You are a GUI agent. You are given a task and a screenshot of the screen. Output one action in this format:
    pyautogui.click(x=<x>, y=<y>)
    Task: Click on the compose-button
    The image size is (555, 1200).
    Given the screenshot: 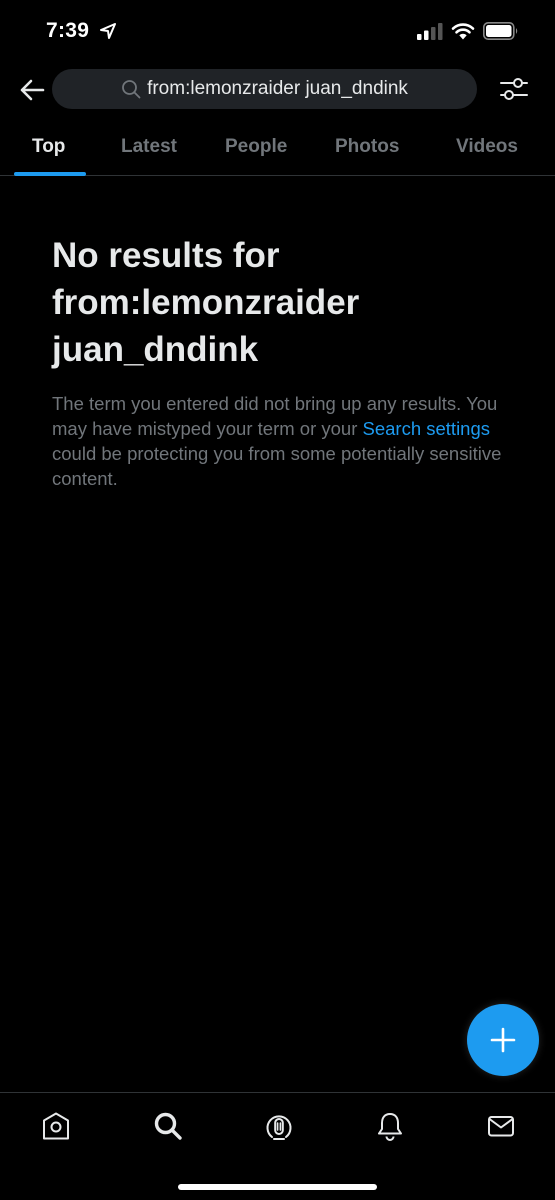 What is the action you would take?
    pyautogui.click(x=503, y=1040)
    